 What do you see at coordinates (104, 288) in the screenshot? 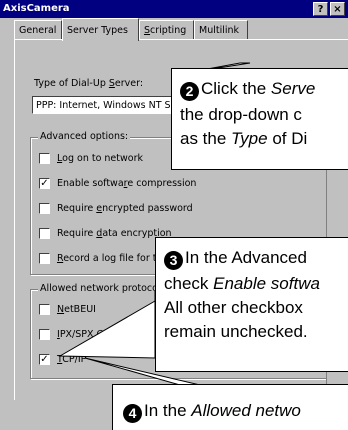
I see `protocols-title: Allowed network protocols:` at bounding box center [104, 288].